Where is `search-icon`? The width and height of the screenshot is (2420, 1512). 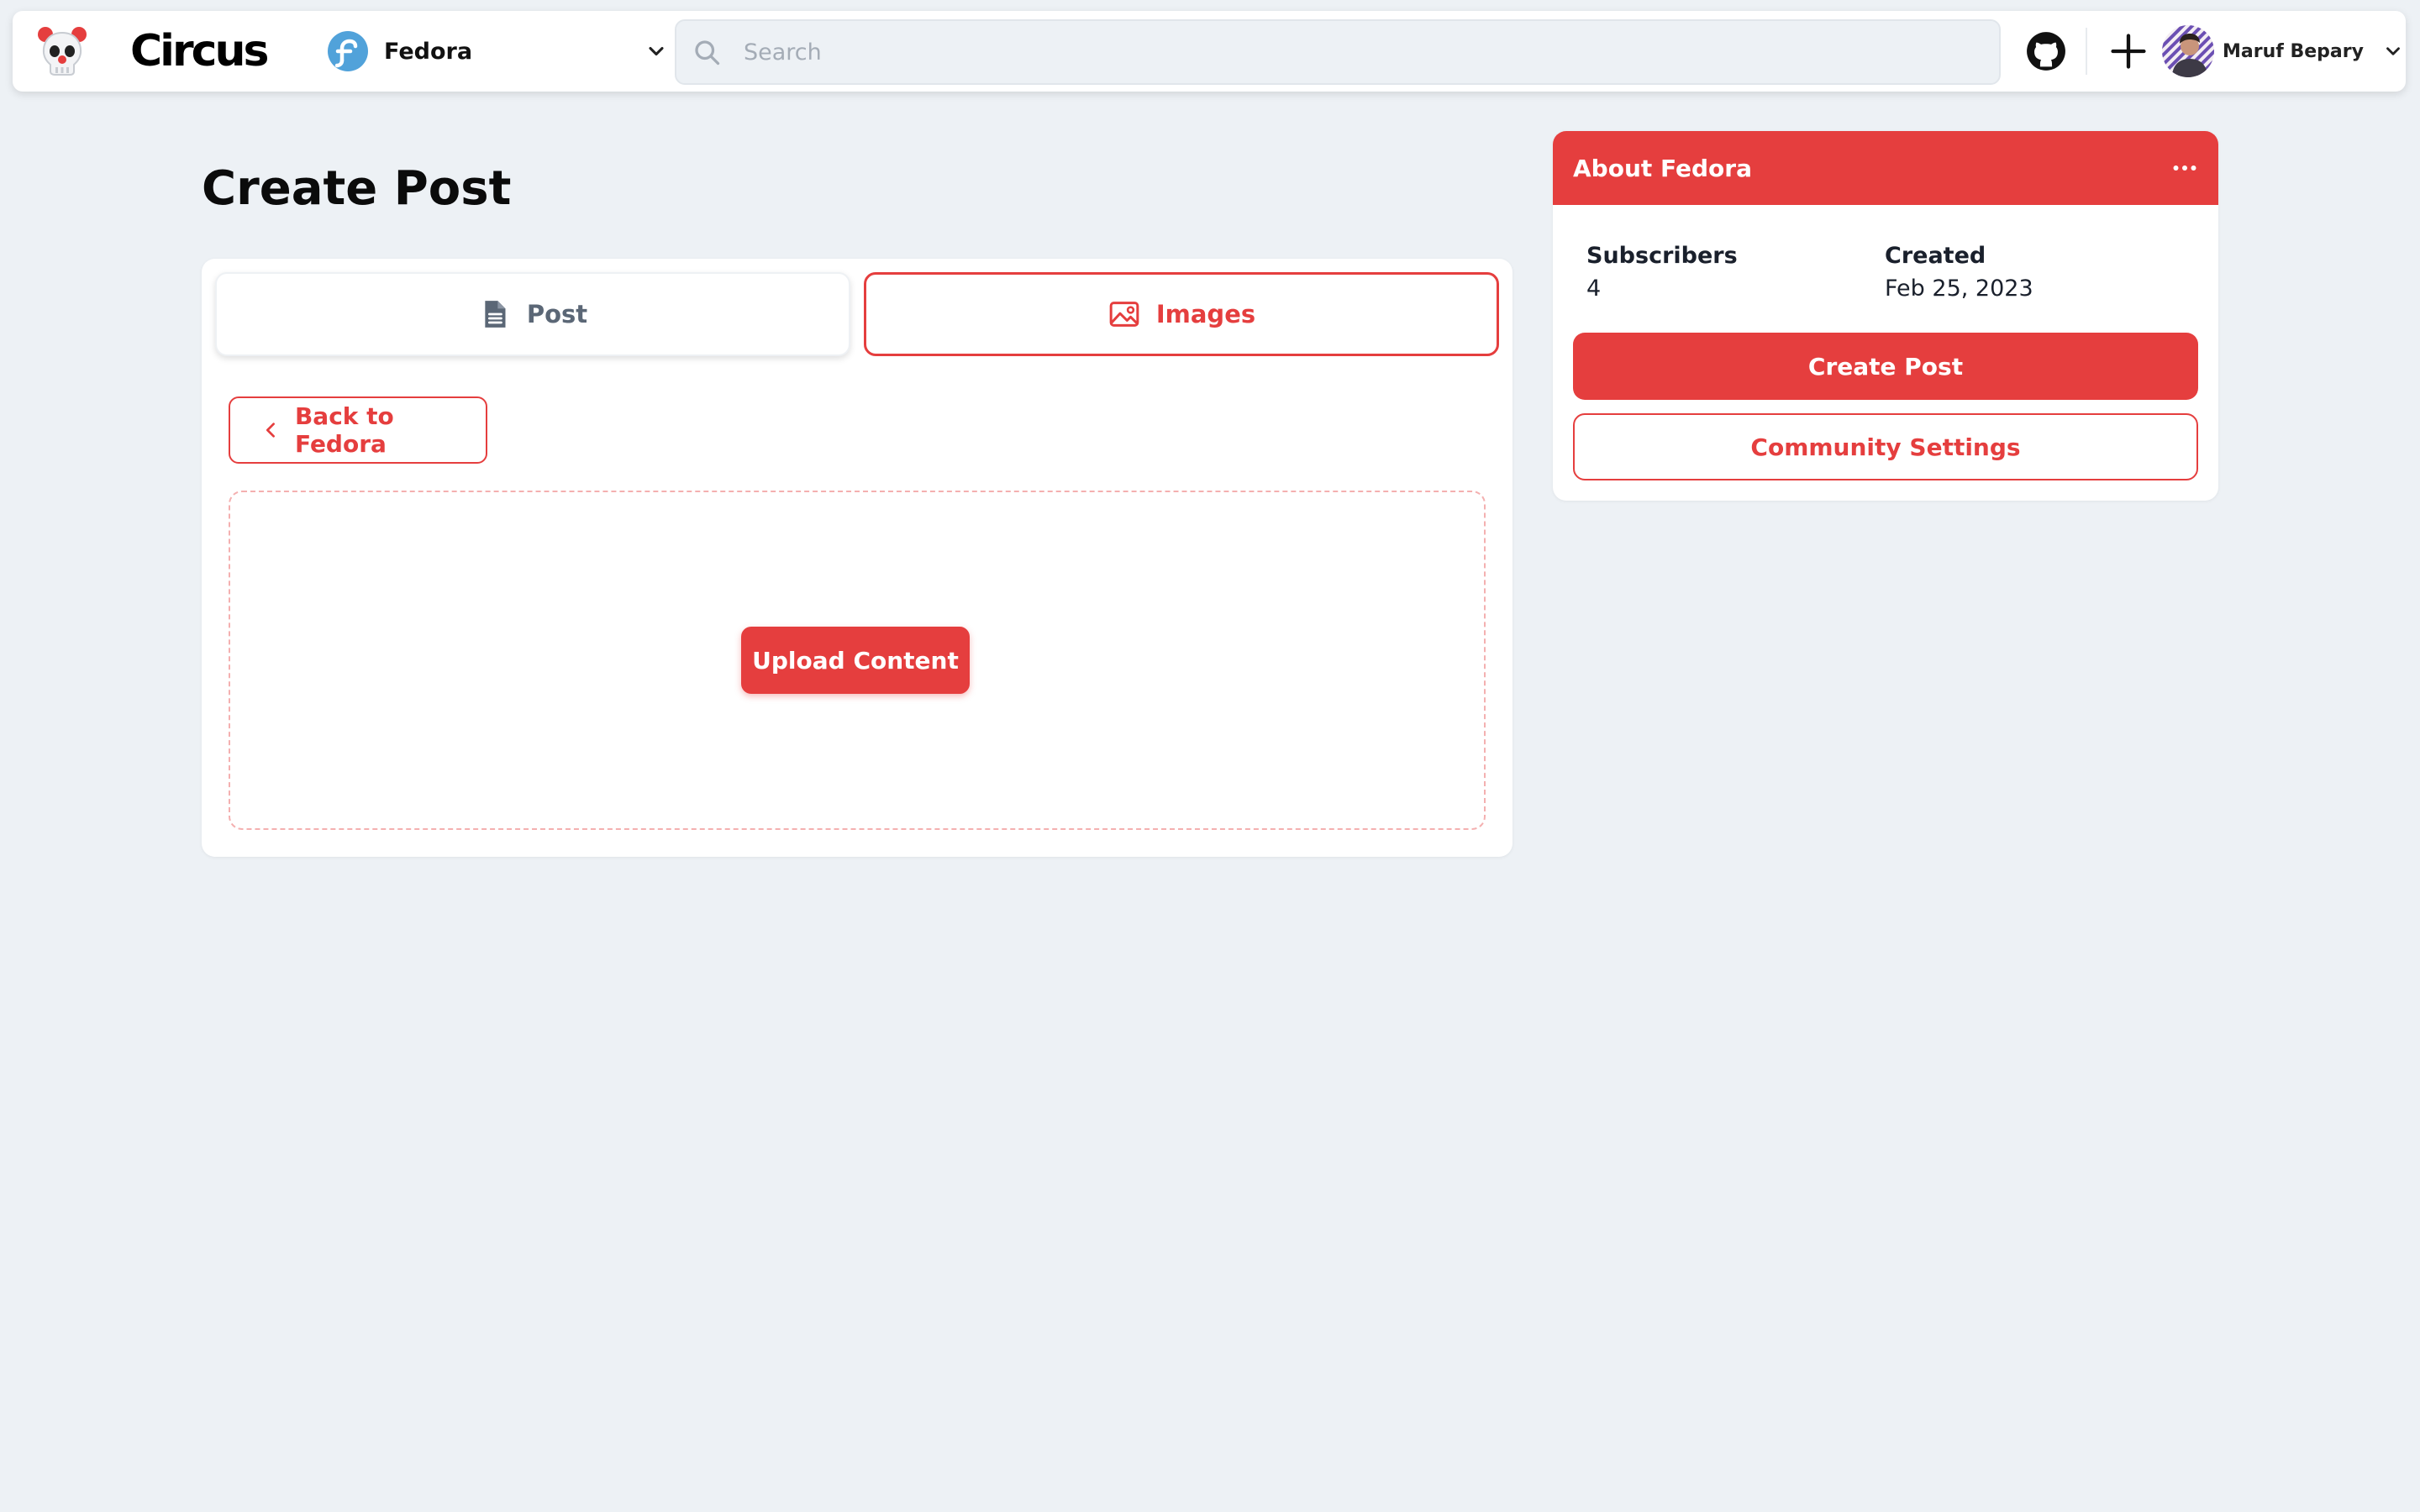 search-icon is located at coordinates (707, 53).